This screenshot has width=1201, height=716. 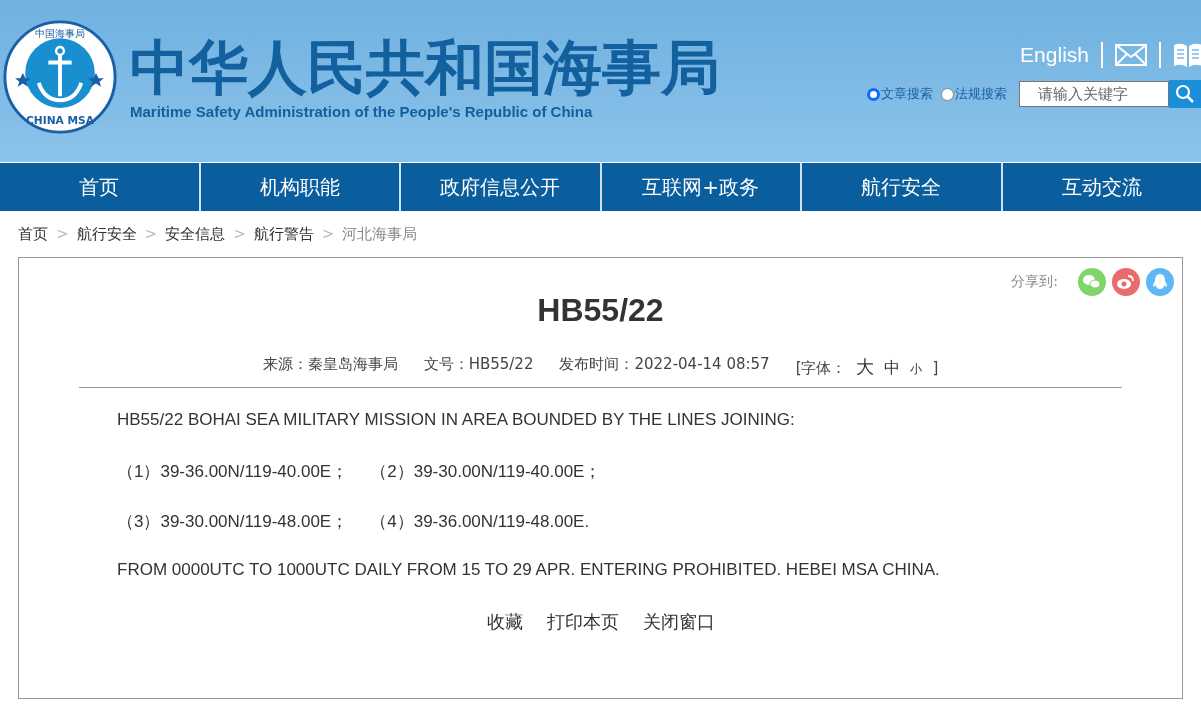 I want to click on breadcrumb-link: 首页, so click(x=33, y=234).